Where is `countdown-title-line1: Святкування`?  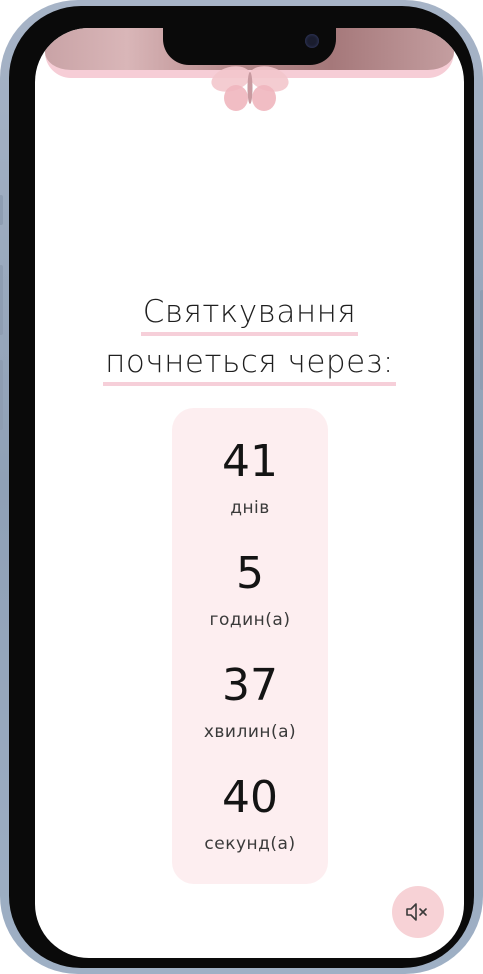 countdown-title-line1: Святкування is located at coordinates (249, 315).